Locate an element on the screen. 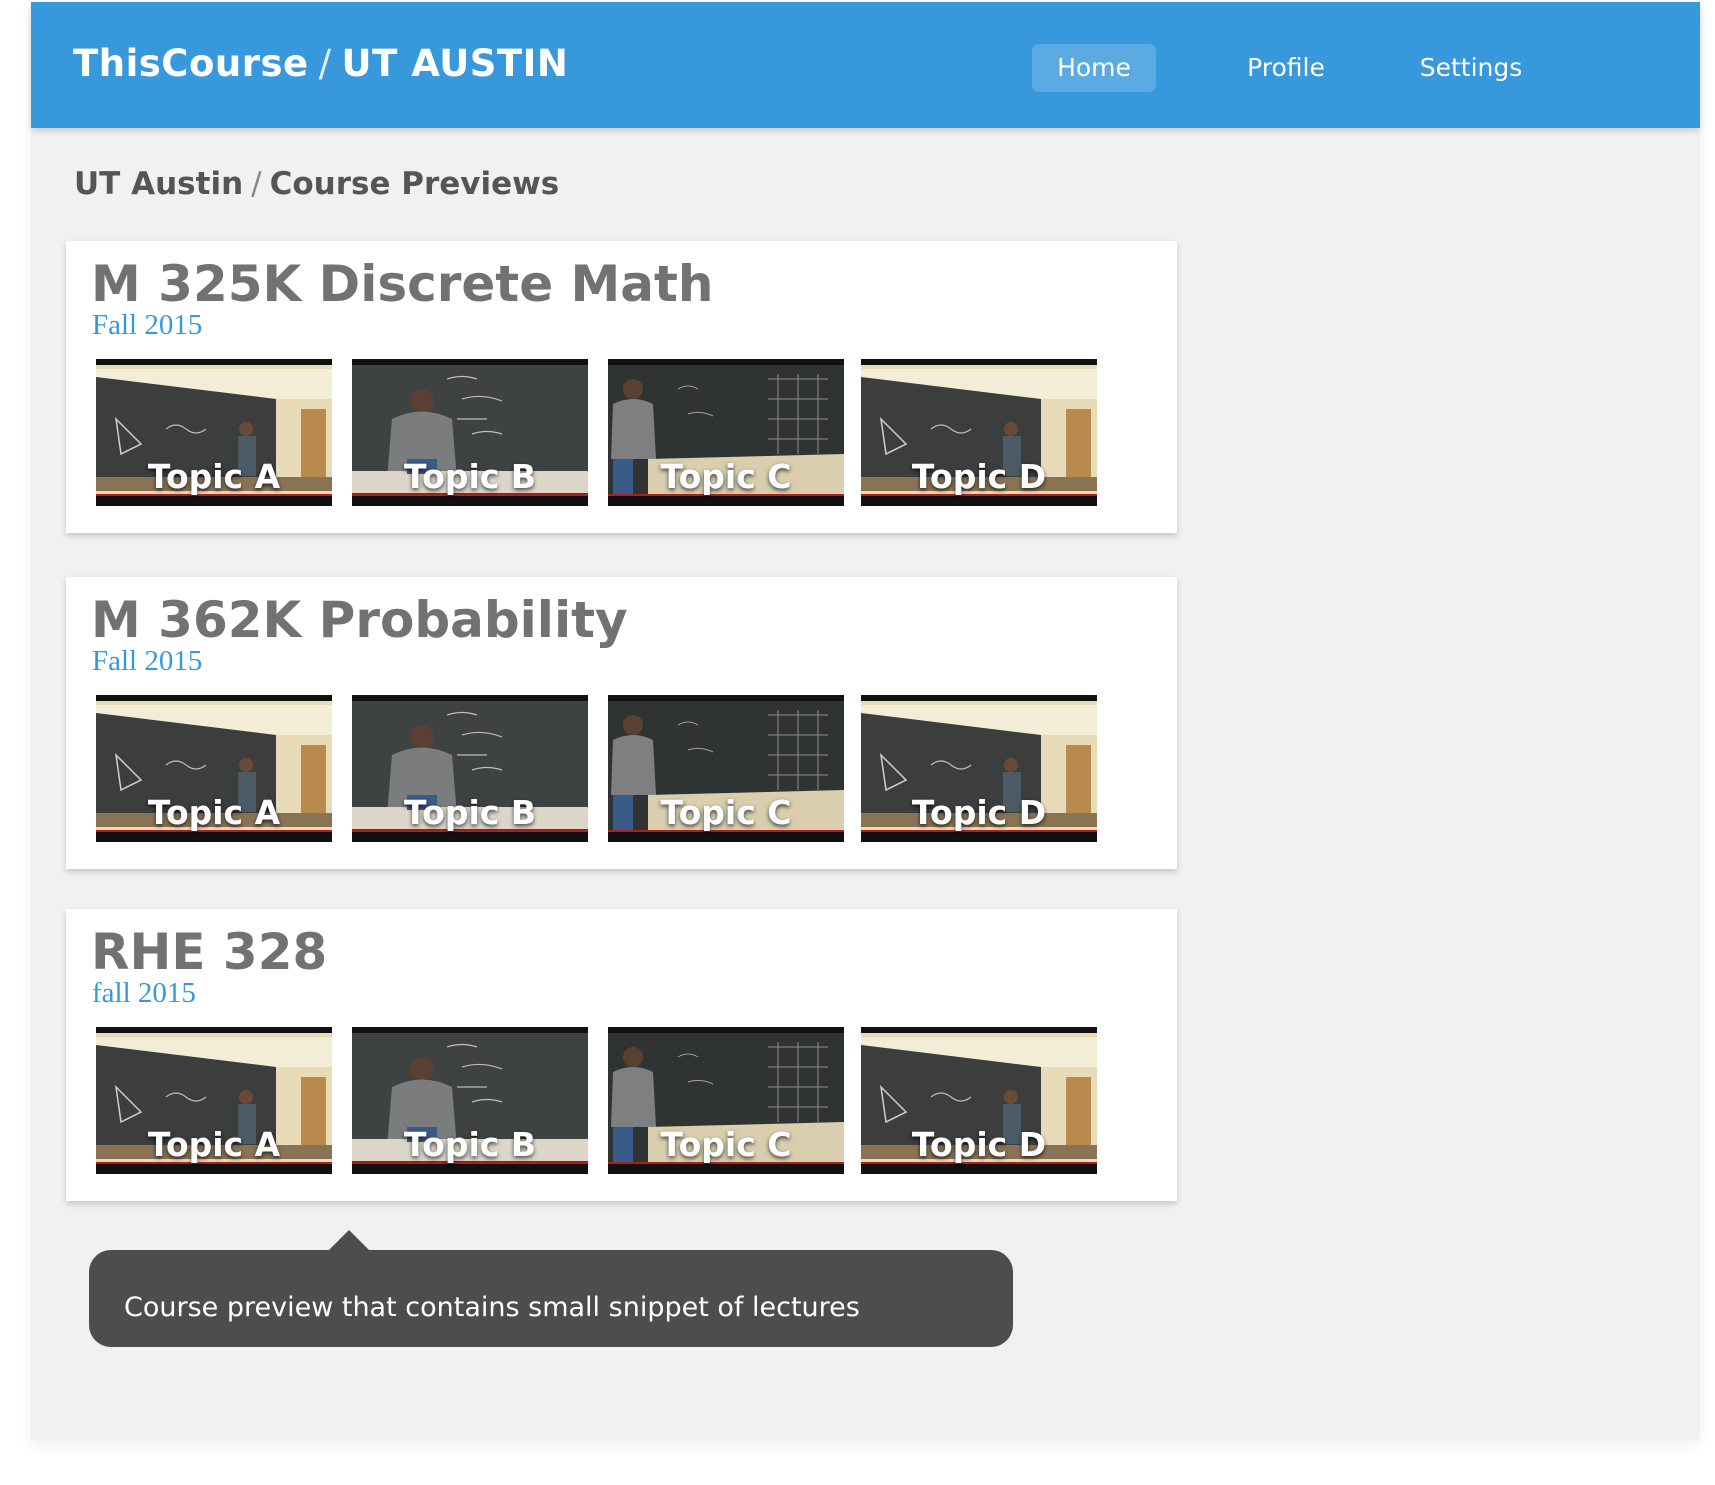  brand-title: ThisCourse / UT AUSTIN is located at coordinates (320, 63).